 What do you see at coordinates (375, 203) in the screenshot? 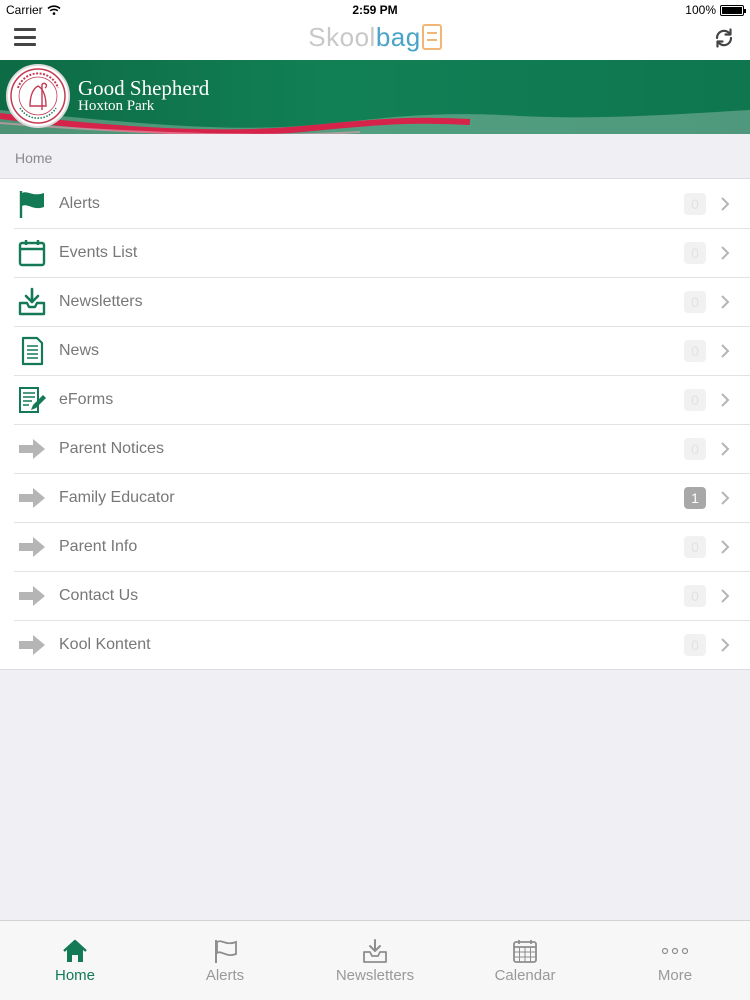
I see `menu-item-alerts: Alerts 0` at bounding box center [375, 203].